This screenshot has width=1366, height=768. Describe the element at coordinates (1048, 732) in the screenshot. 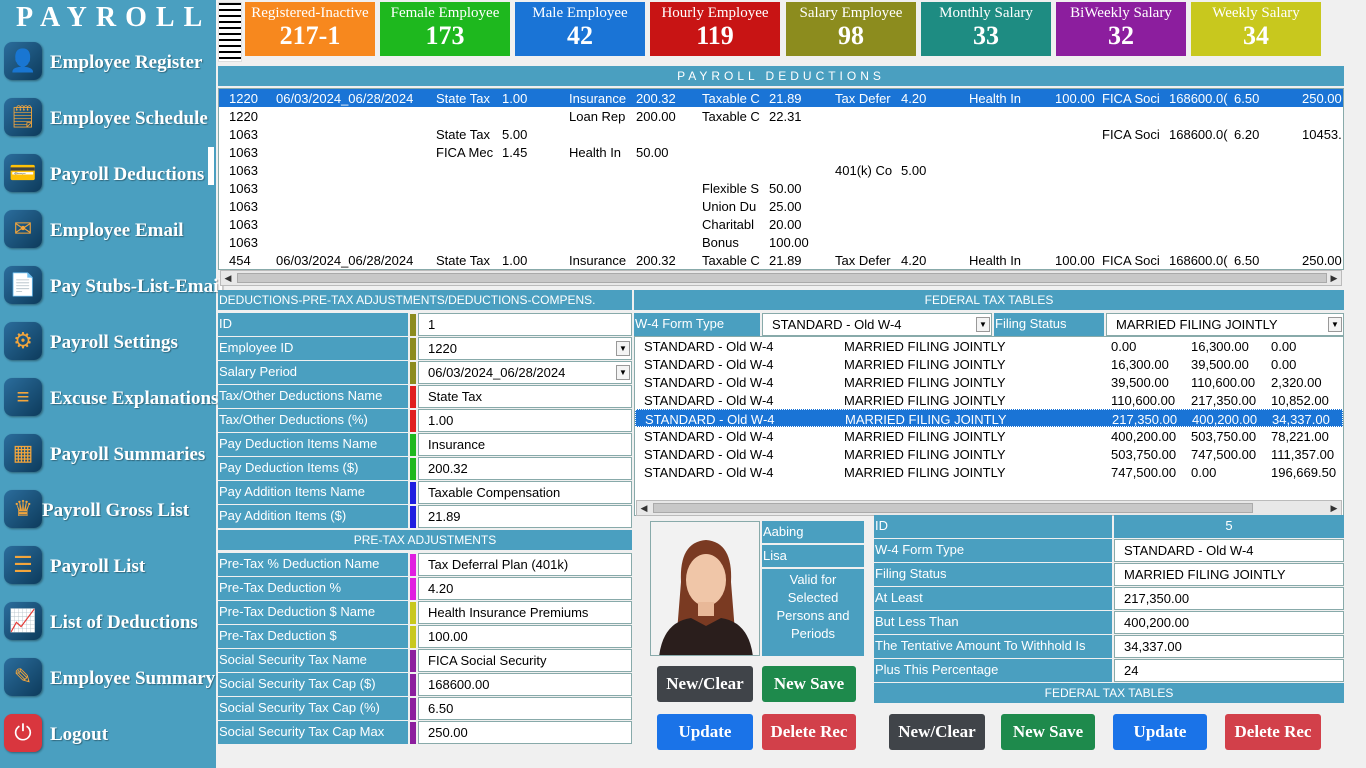

I see `federal-new-save-button: New Save` at that location.